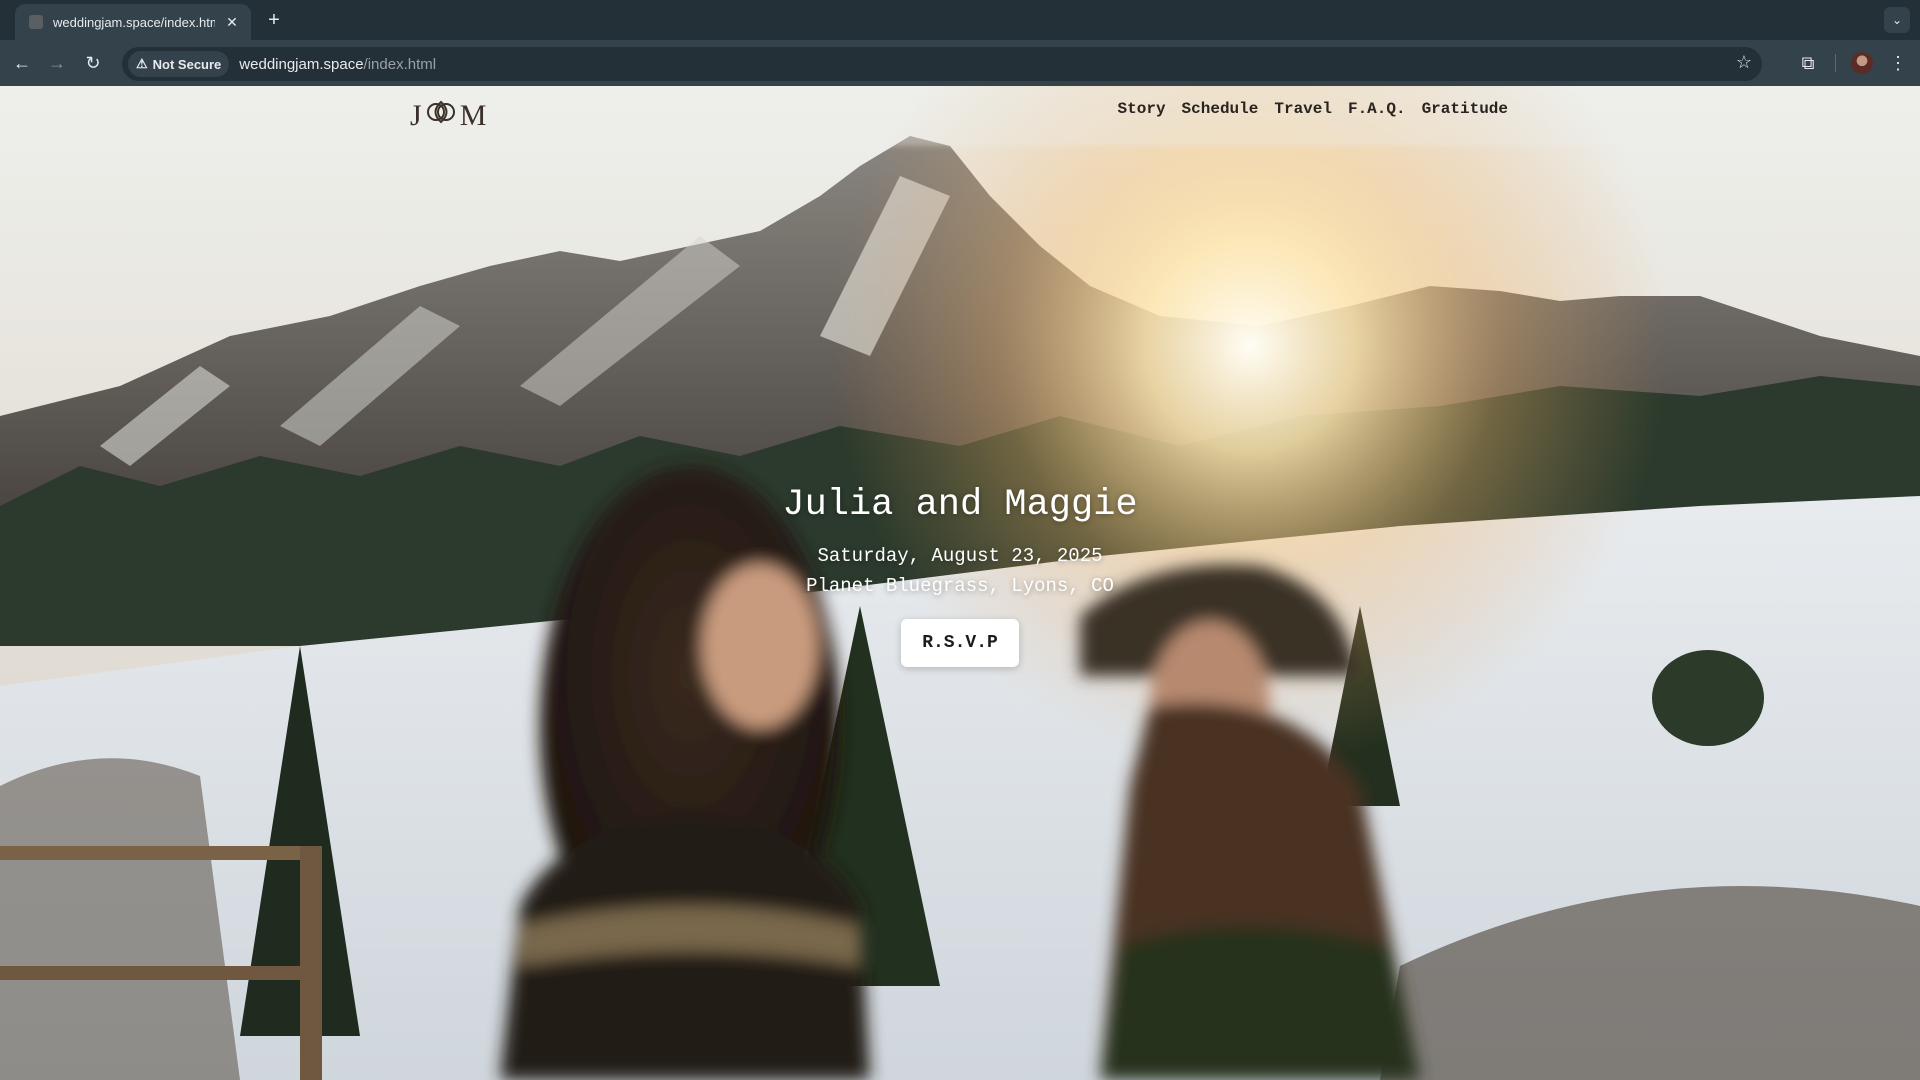 This screenshot has width=1920, height=1080. Describe the element at coordinates (960, 505) in the screenshot. I see `couple-names-heading: Julia and Maggie` at that location.